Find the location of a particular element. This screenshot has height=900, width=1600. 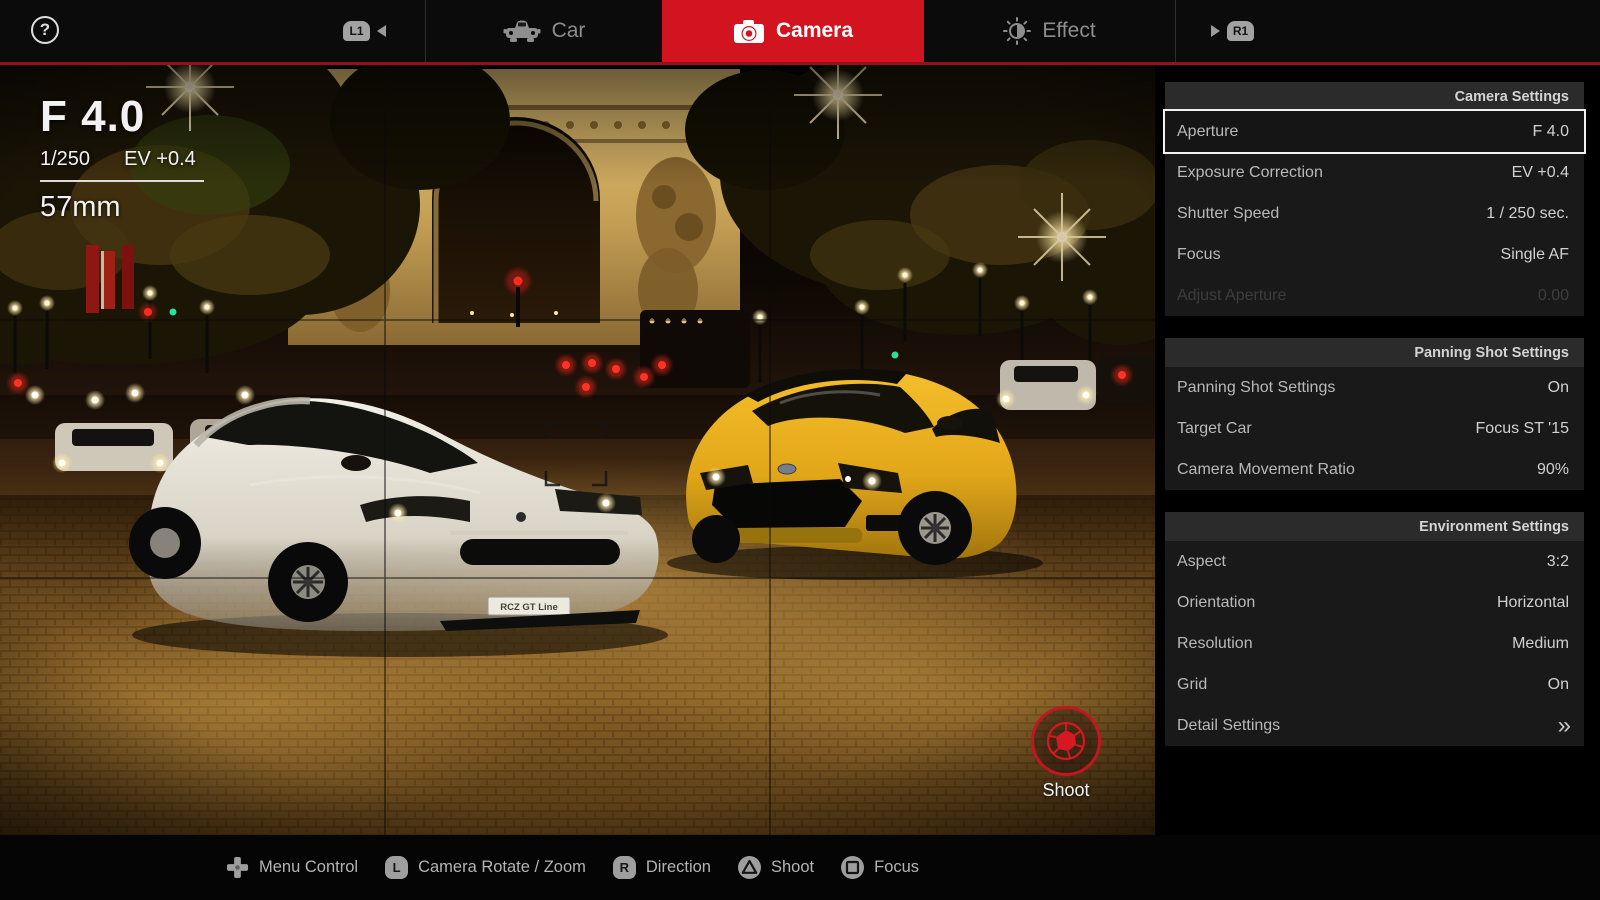

exposure-readout: F 4.0 1/250 EV +0.4 57mm is located at coordinates (122, 159).